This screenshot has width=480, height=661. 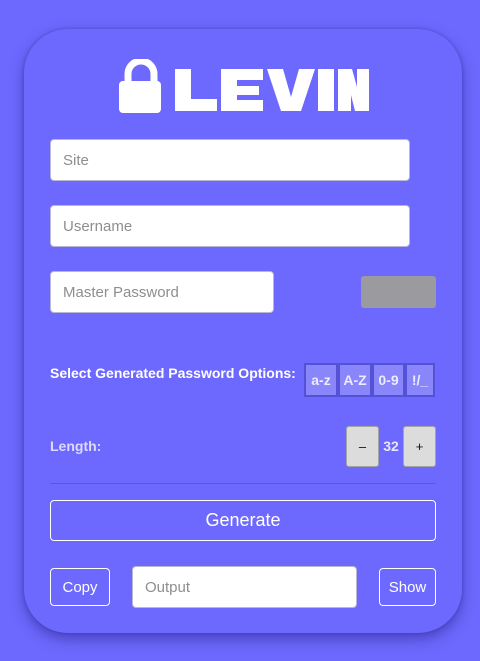 What do you see at coordinates (407, 587) in the screenshot?
I see `show-button: Show` at bounding box center [407, 587].